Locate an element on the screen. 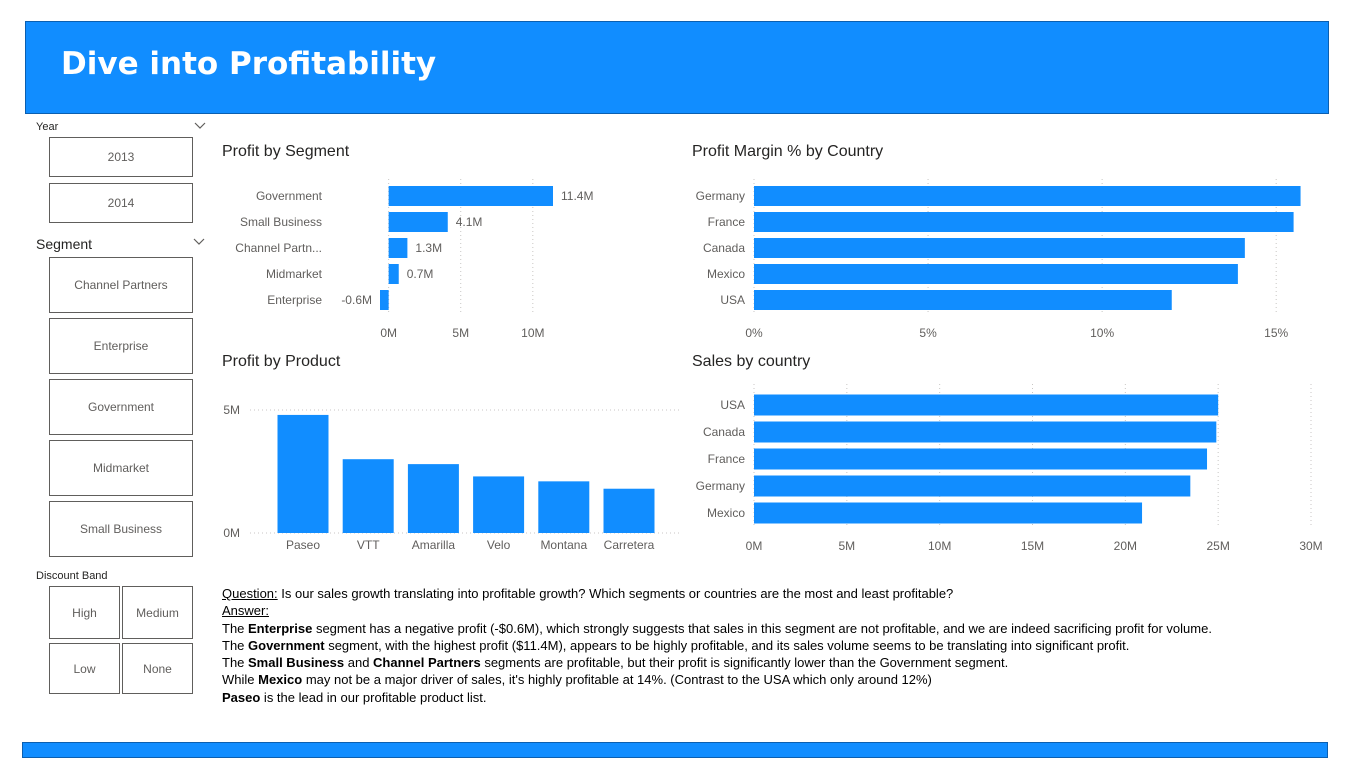 The width and height of the screenshot is (1352, 777). y-tick-label: 5M is located at coordinates (231, 410).